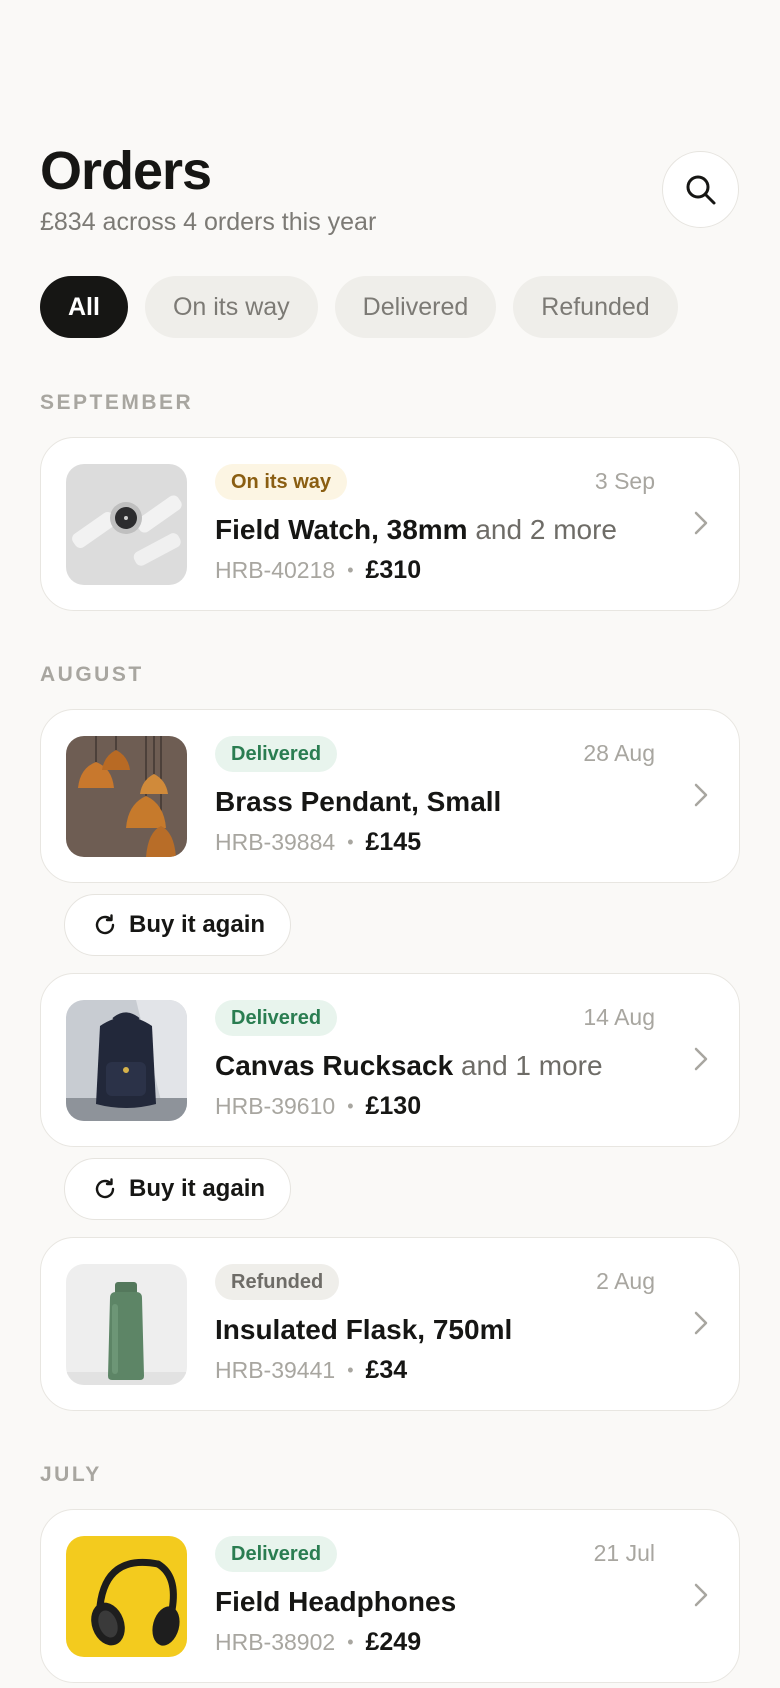 This screenshot has width=780, height=1688. I want to click on item-name: Field Headphones, so click(336, 1601).